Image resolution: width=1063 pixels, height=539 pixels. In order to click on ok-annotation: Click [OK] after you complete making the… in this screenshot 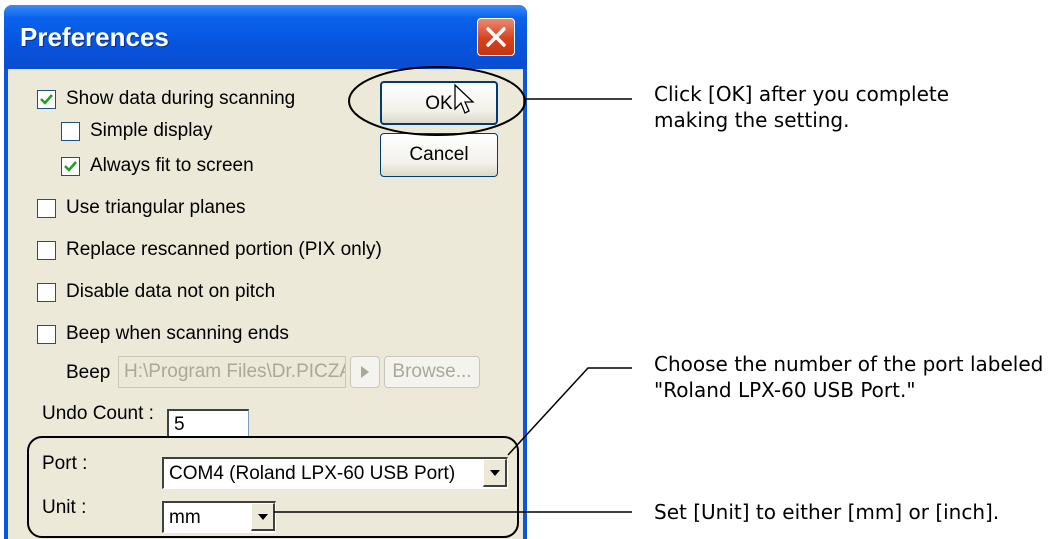, I will do `click(801, 107)`.